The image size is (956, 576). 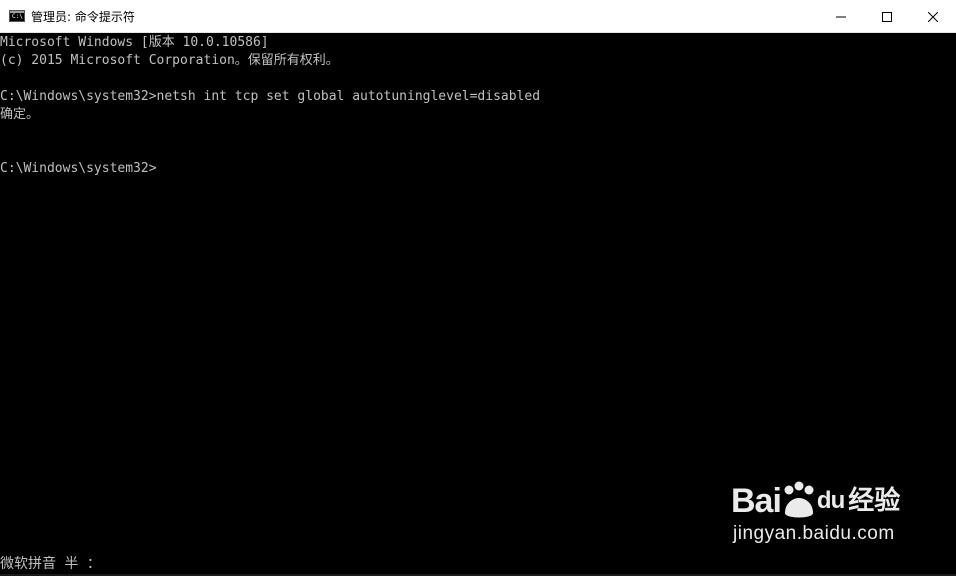 What do you see at coordinates (478, 16) in the screenshot?
I see `title-bar: C:\ 管理员: 命令提示符` at bounding box center [478, 16].